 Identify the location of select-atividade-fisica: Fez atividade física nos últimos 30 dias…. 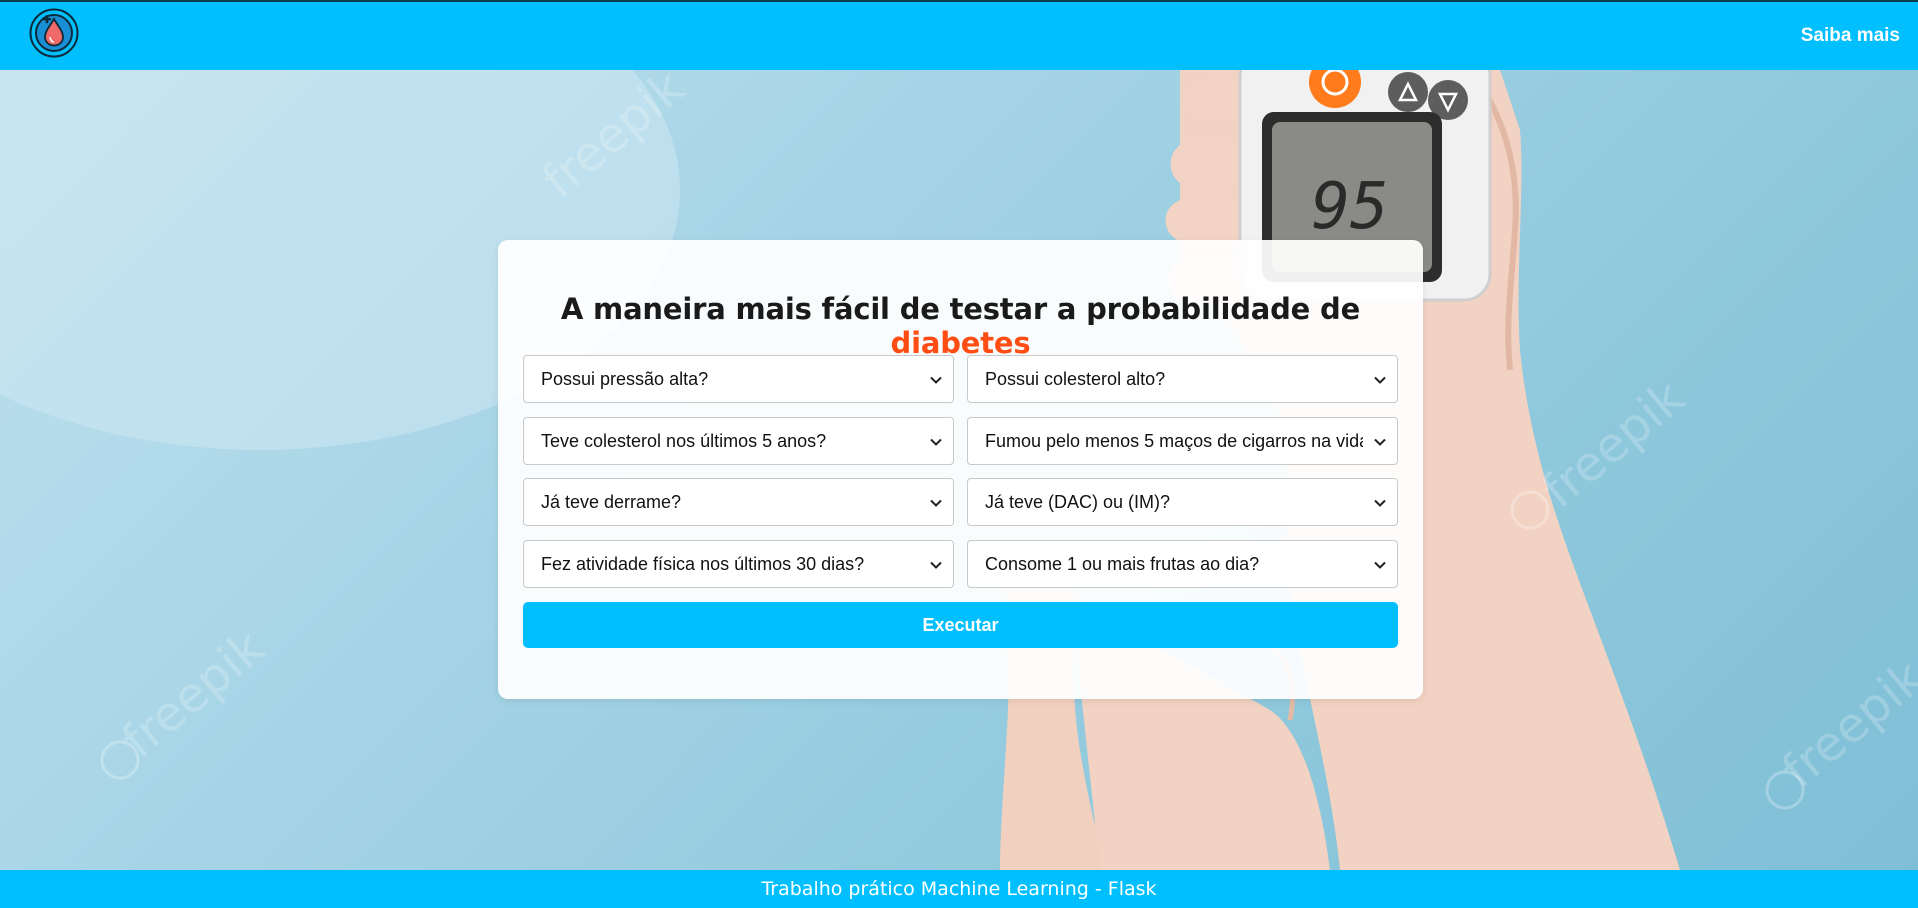
(738, 564).